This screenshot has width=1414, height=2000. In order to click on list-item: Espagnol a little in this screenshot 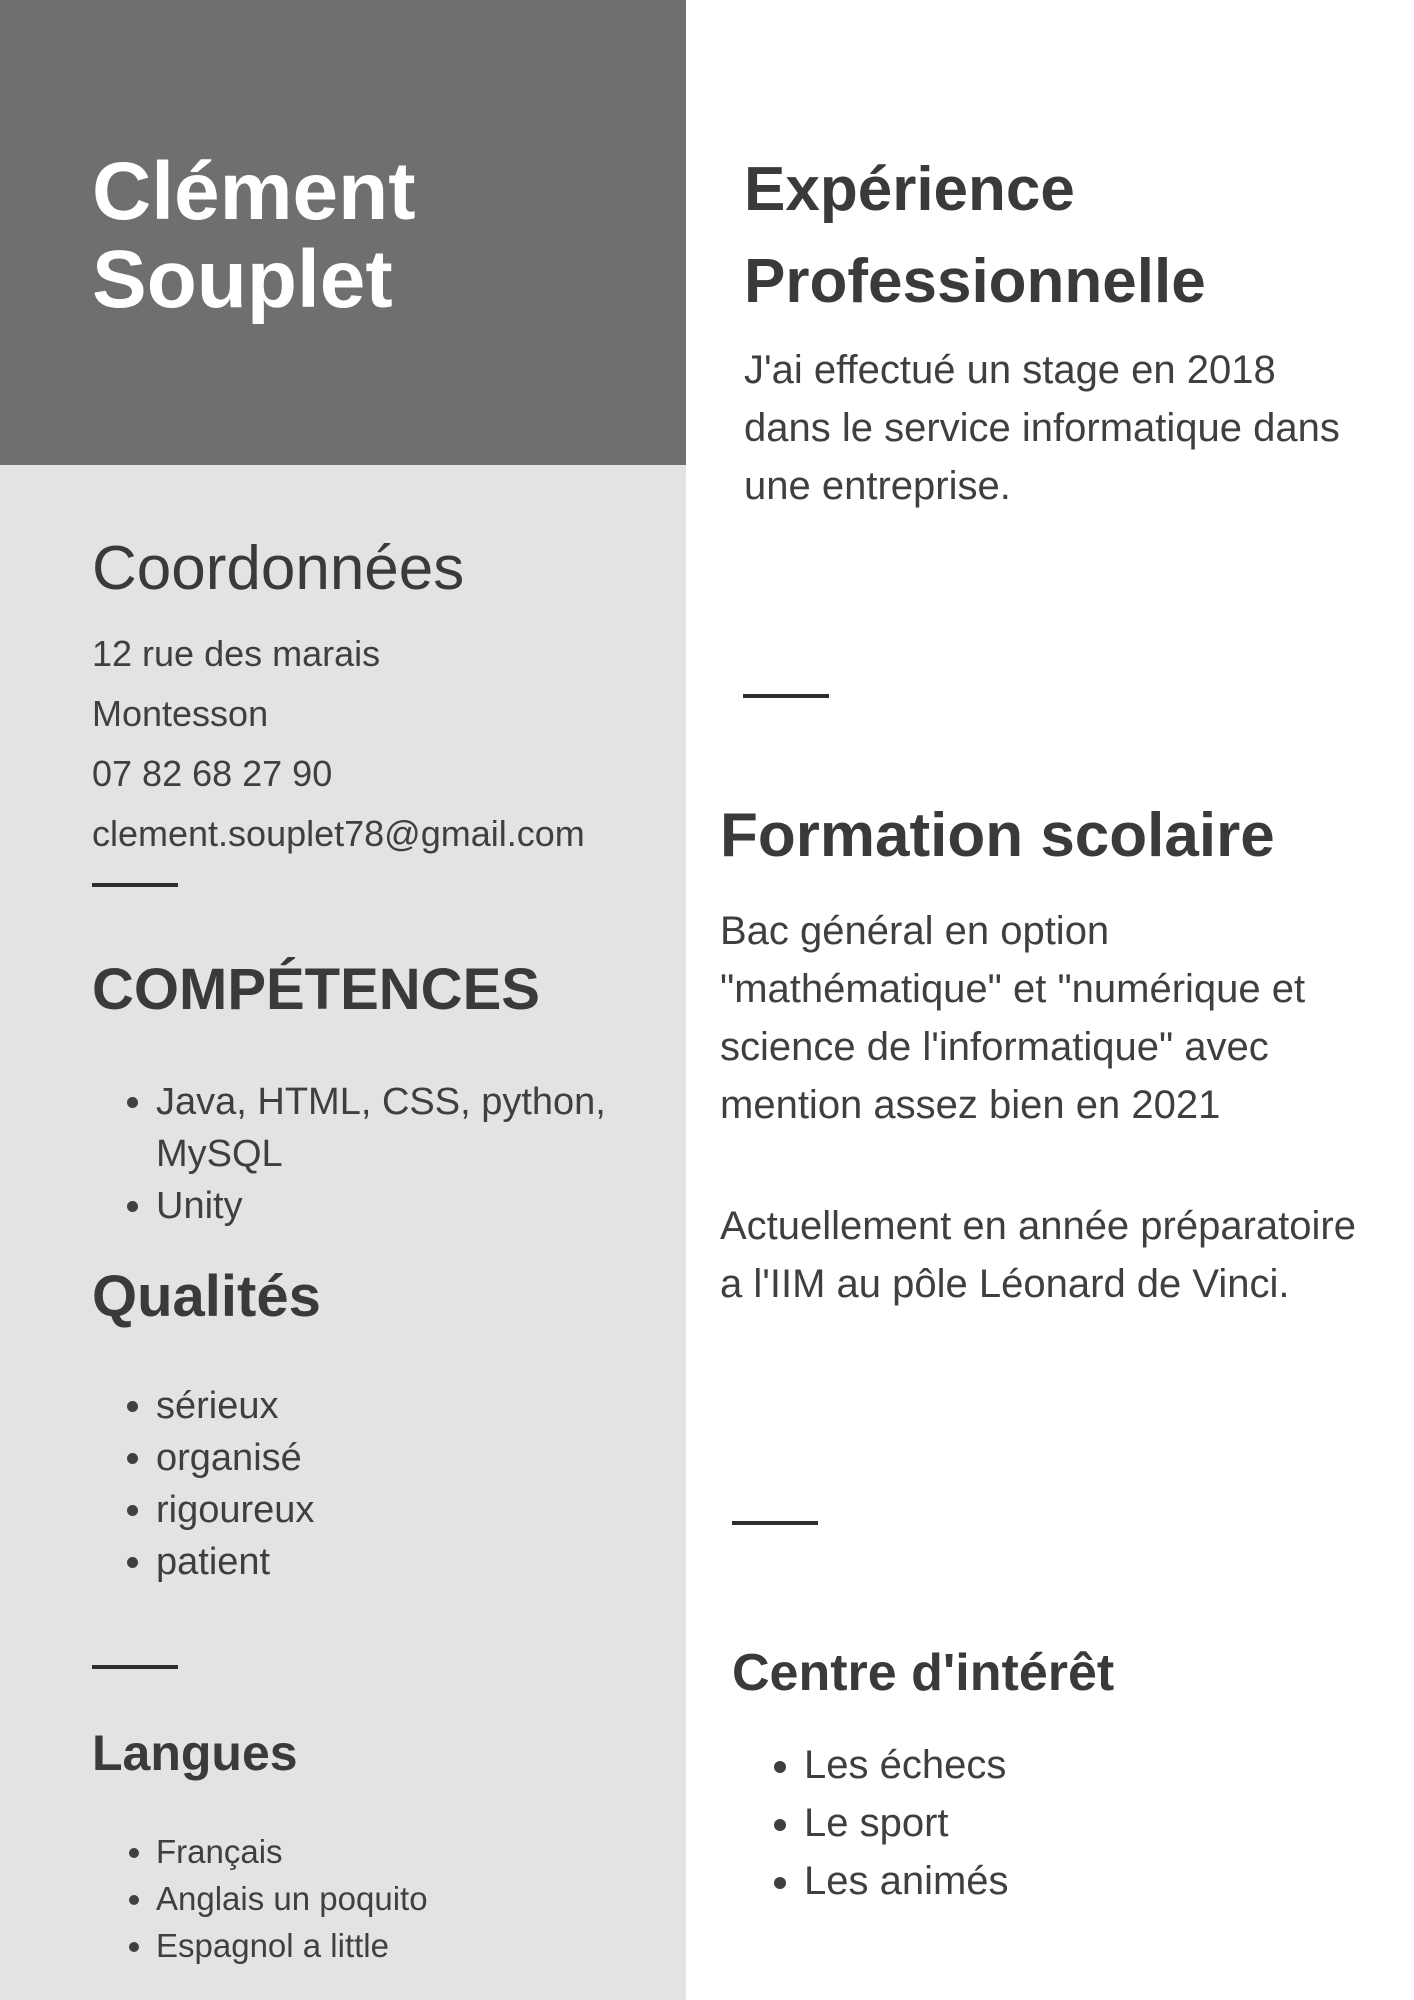, I will do `click(426, 1945)`.